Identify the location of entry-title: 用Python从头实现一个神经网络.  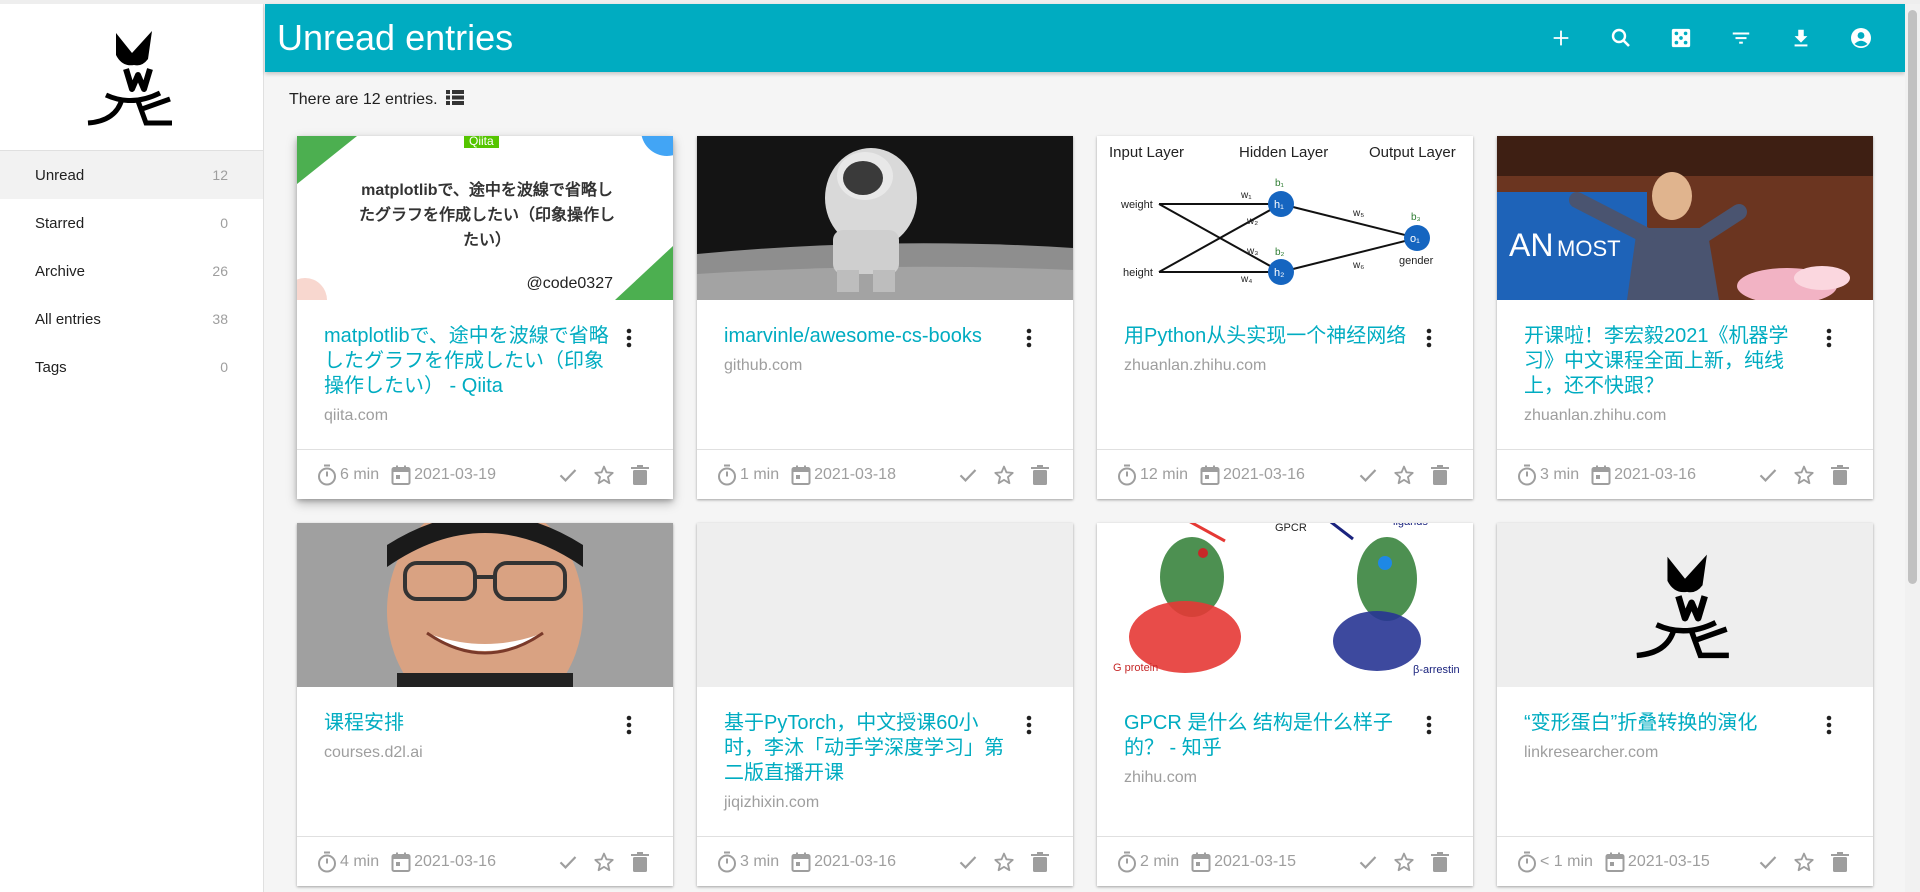
(1270, 336).